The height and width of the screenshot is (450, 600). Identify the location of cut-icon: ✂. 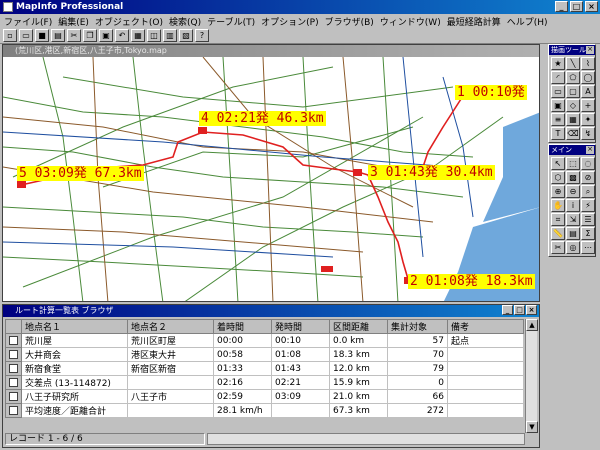
(74, 35).